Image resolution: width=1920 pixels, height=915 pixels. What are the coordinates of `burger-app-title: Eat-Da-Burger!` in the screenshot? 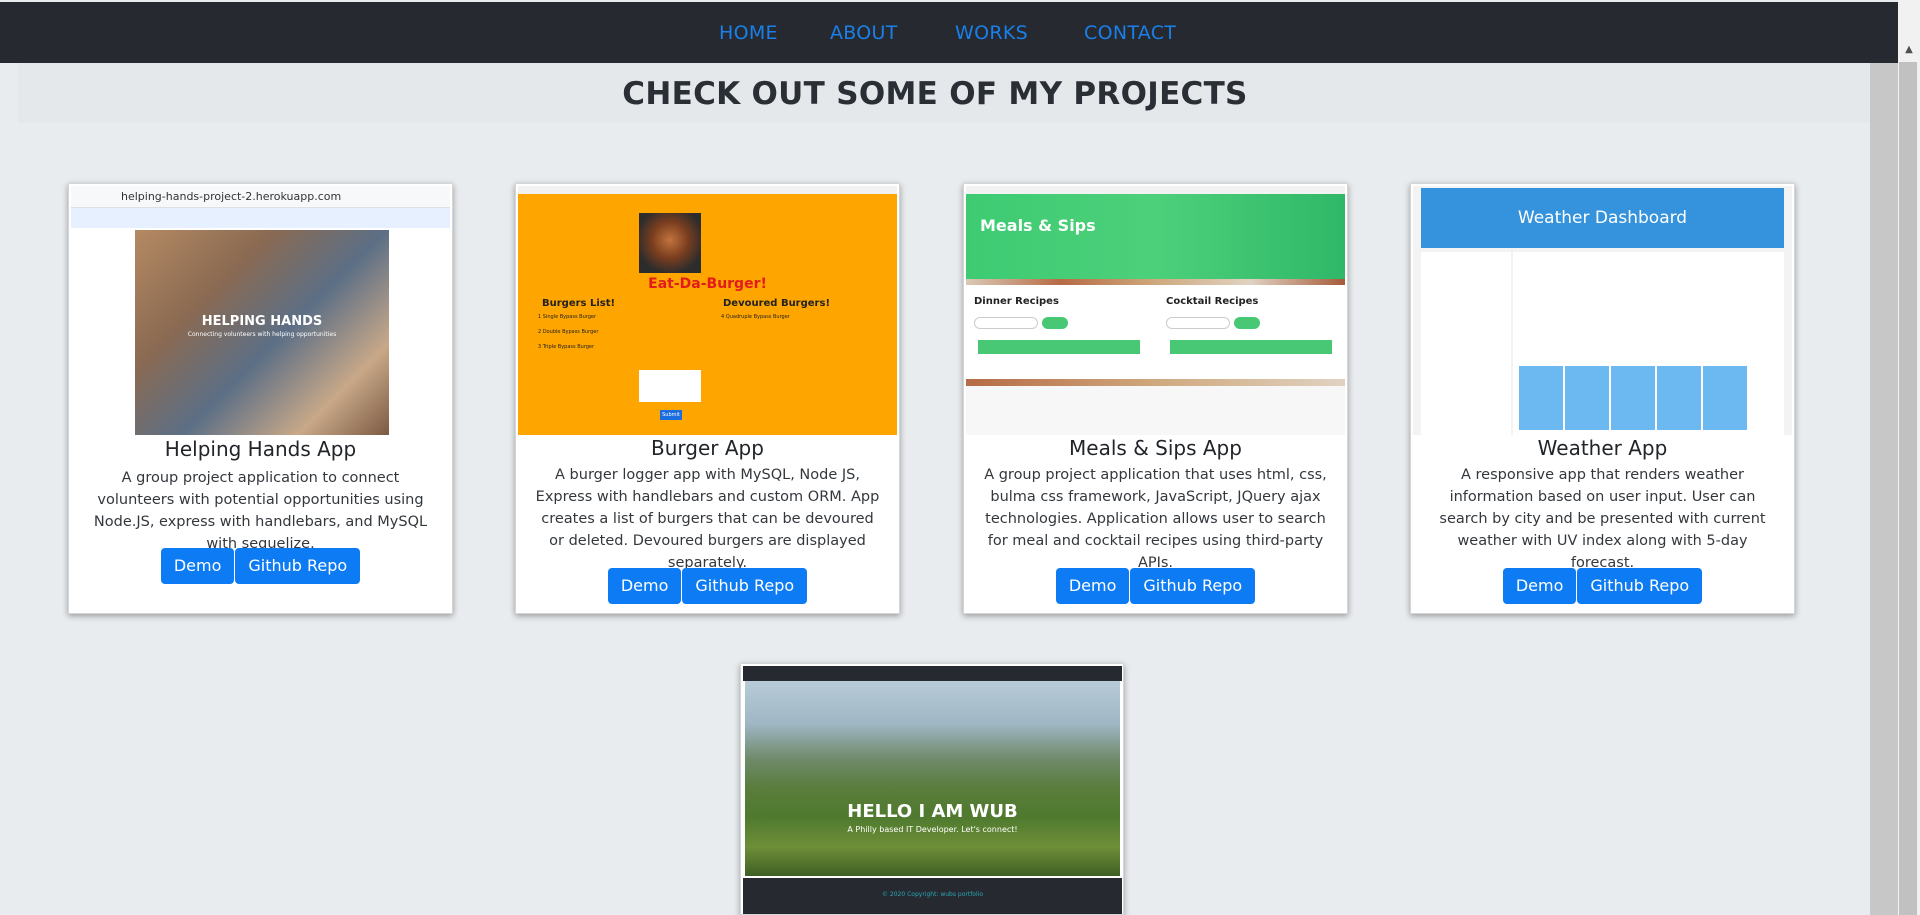 It's located at (707, 284).